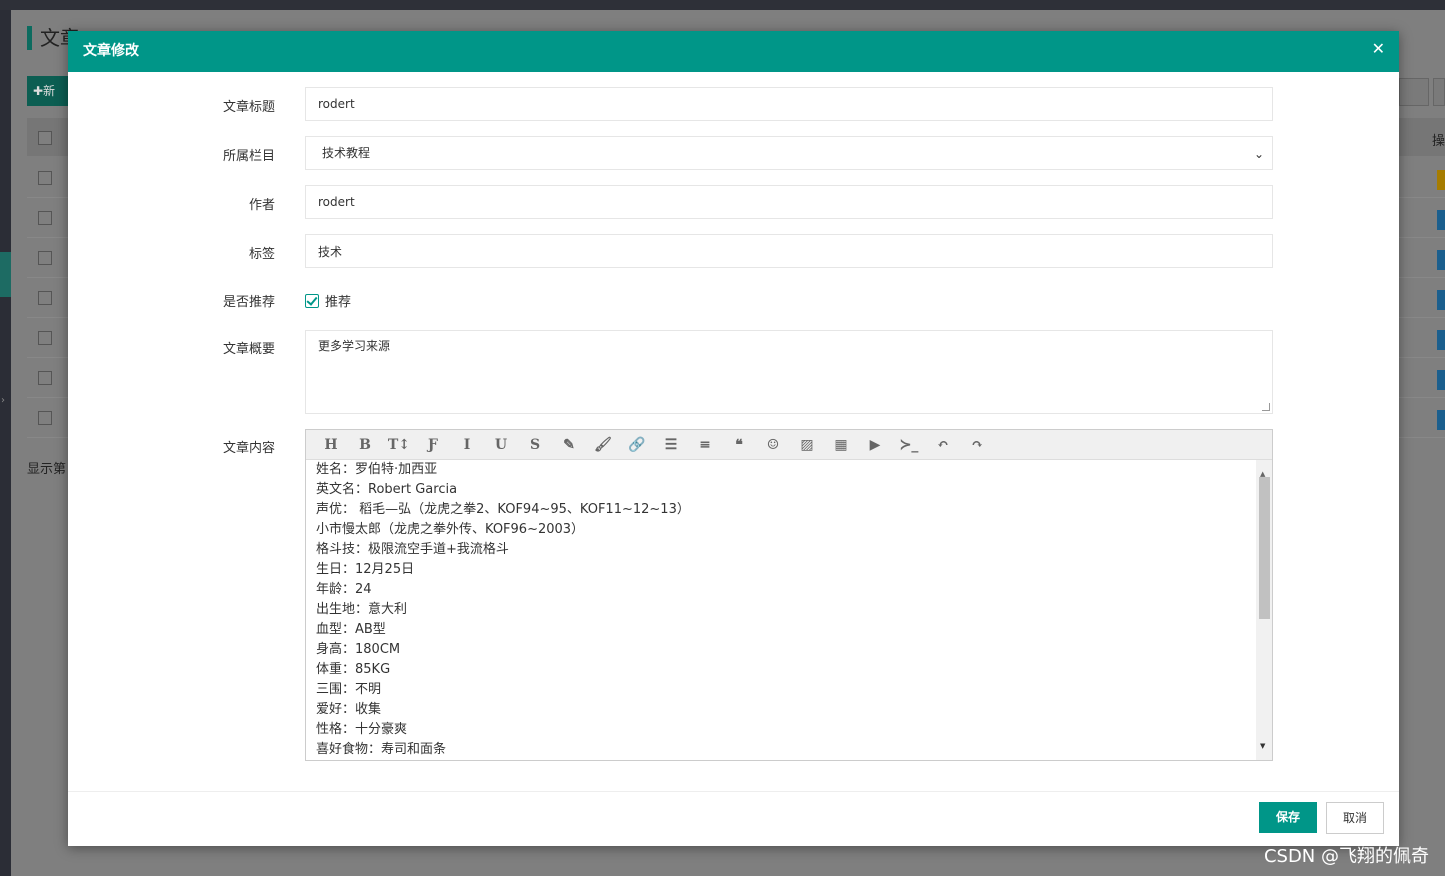 Image resolution: width=1445 pixels, height=876 pixels. What do you see at coordinates (111, 51) in the screenshot?
I see `modal-title: 文章修改` at bounding box center [111, 51].